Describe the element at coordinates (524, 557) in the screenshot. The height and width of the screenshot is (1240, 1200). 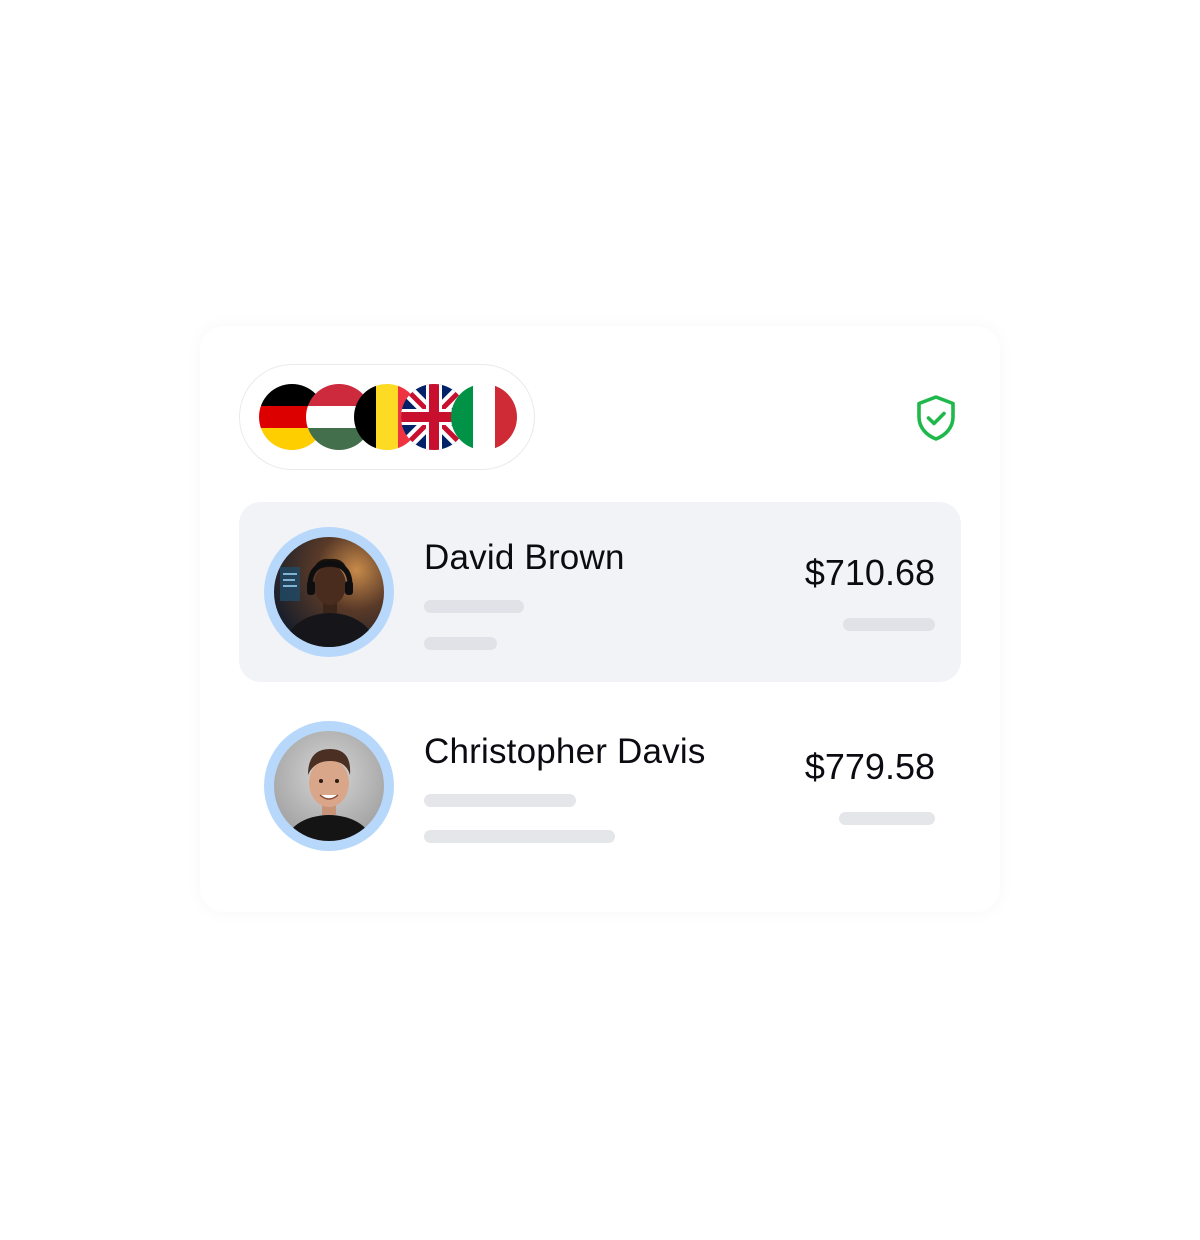
I see `recipient-name: David Brown` at that location.